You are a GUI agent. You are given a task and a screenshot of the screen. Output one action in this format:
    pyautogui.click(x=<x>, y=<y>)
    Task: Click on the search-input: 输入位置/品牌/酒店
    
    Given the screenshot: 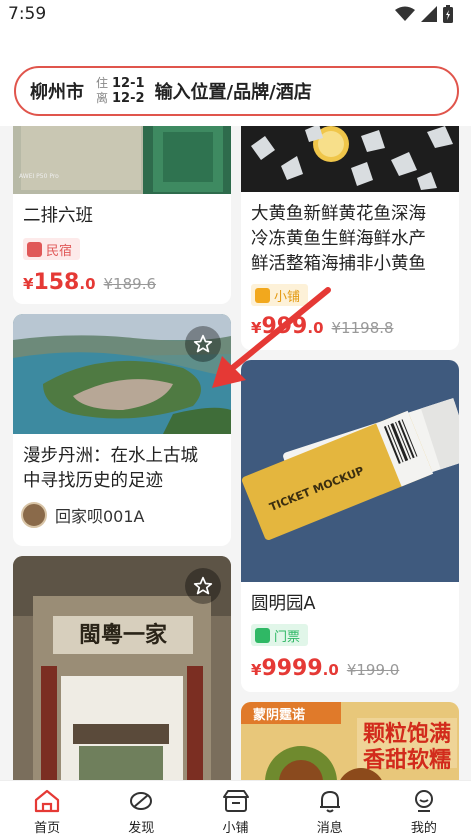 What is the action you would take?
    pyautogui.click(x=233, y=91)
    